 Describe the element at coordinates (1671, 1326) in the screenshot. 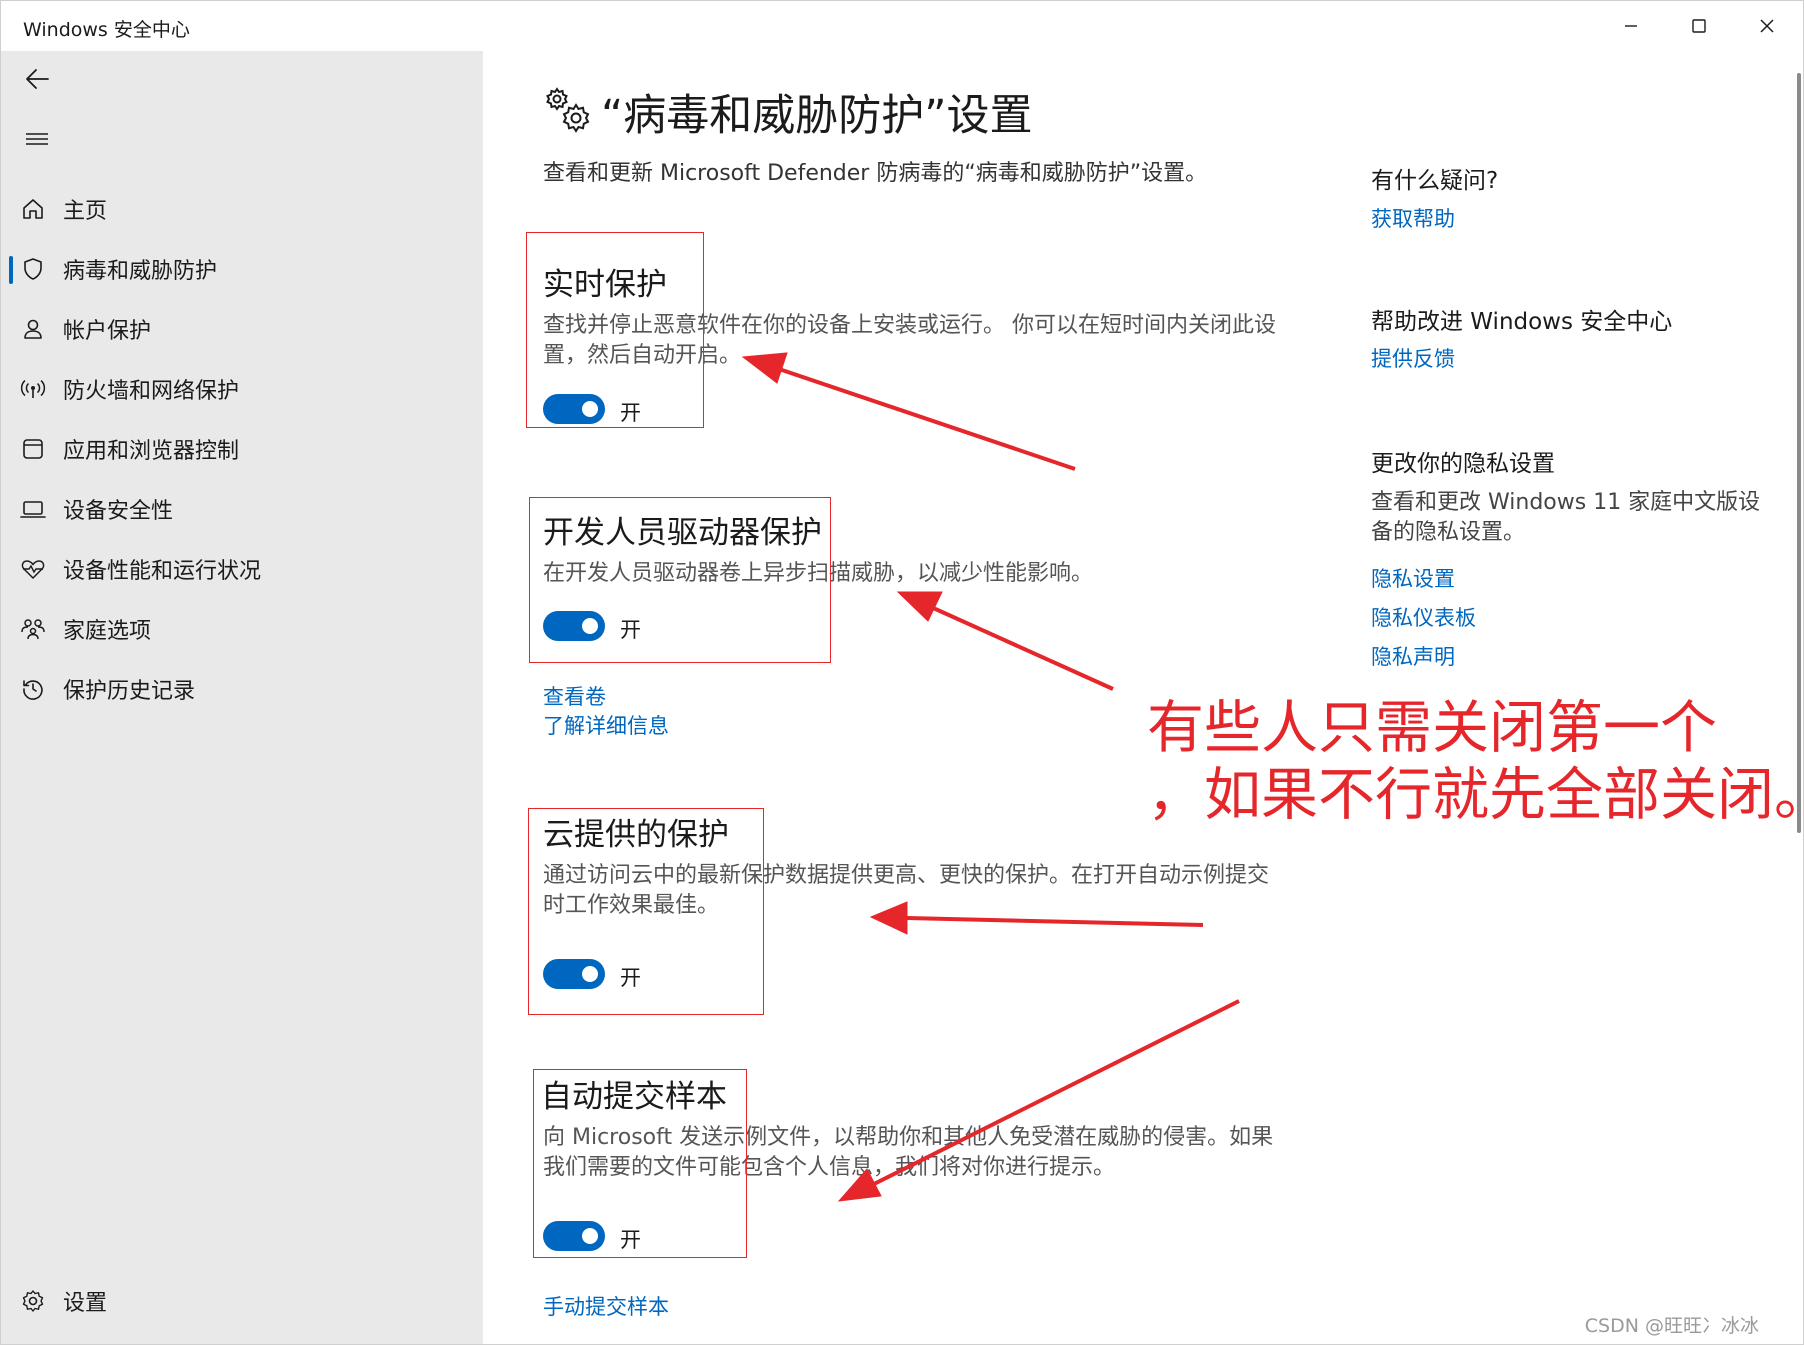

I see `watermark: CSDN @旺旺冫冰冰` at that location.